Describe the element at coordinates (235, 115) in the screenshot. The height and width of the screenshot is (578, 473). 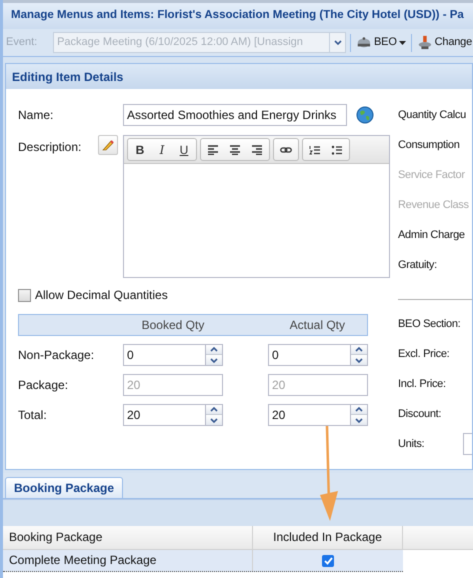
I see `name-field: Assorted Smoothies and Energy Drinks` at that location.